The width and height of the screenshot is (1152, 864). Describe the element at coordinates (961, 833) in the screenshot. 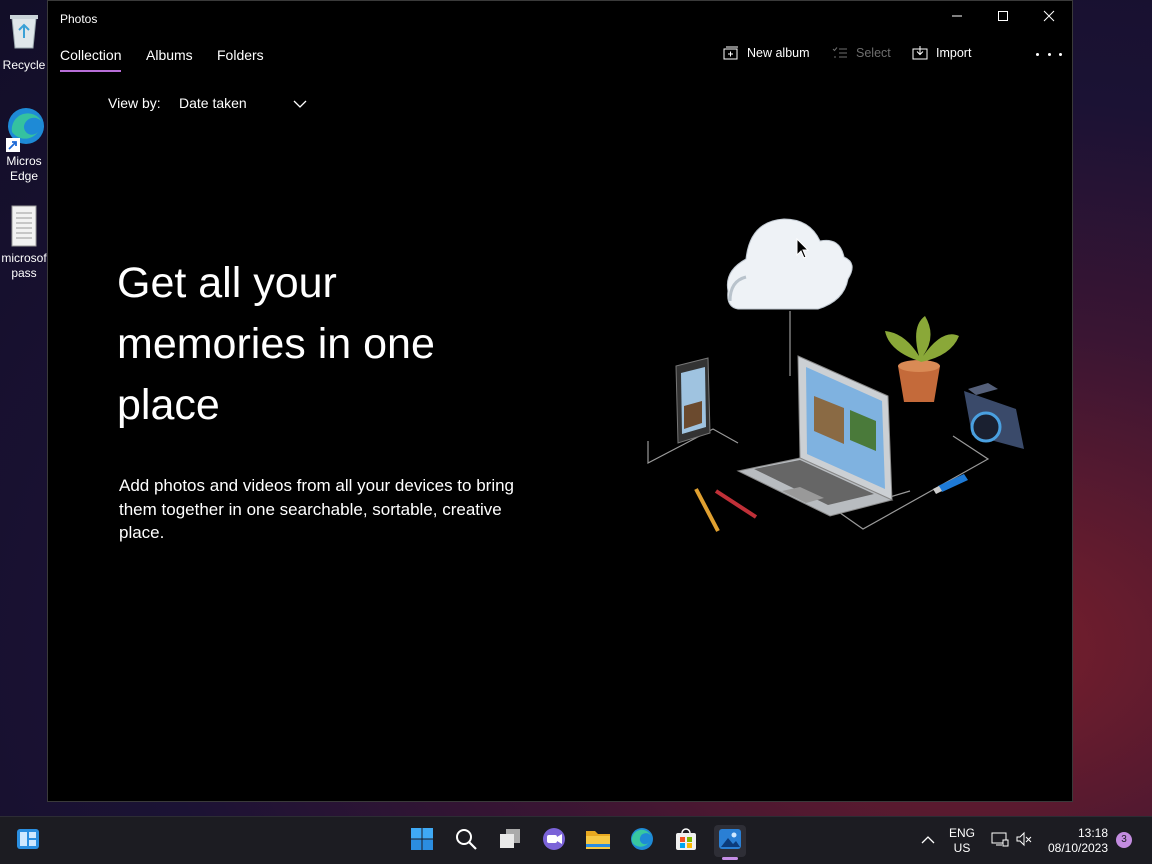

I see `language-line1: ENG` at that location.